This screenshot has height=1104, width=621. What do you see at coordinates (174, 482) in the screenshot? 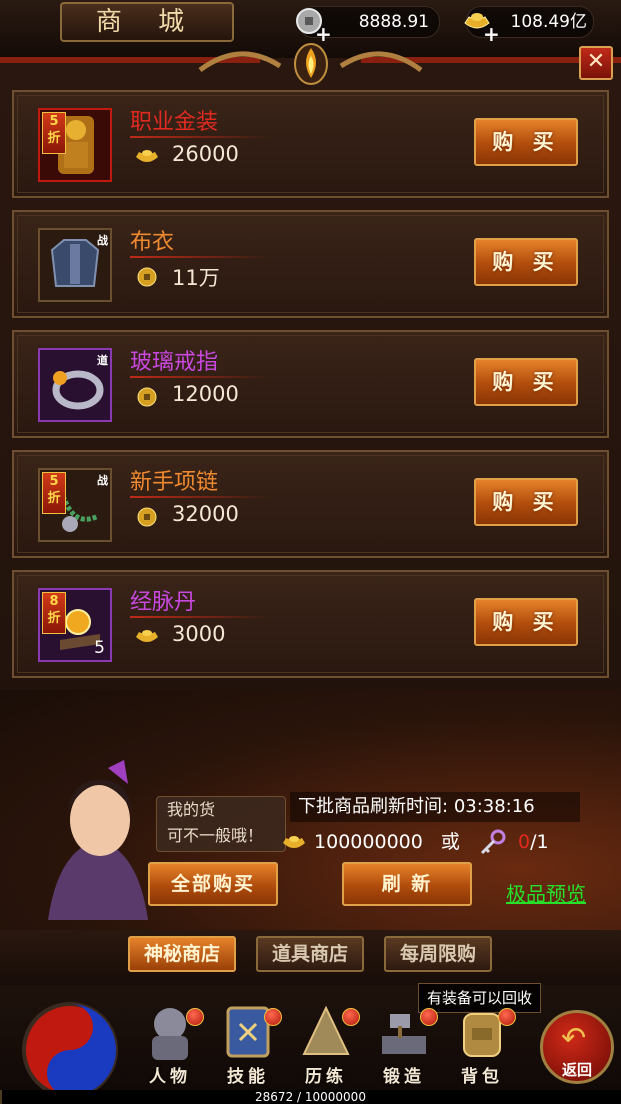
I see `item-name: 新手项链` at bounding box center [174, 482].